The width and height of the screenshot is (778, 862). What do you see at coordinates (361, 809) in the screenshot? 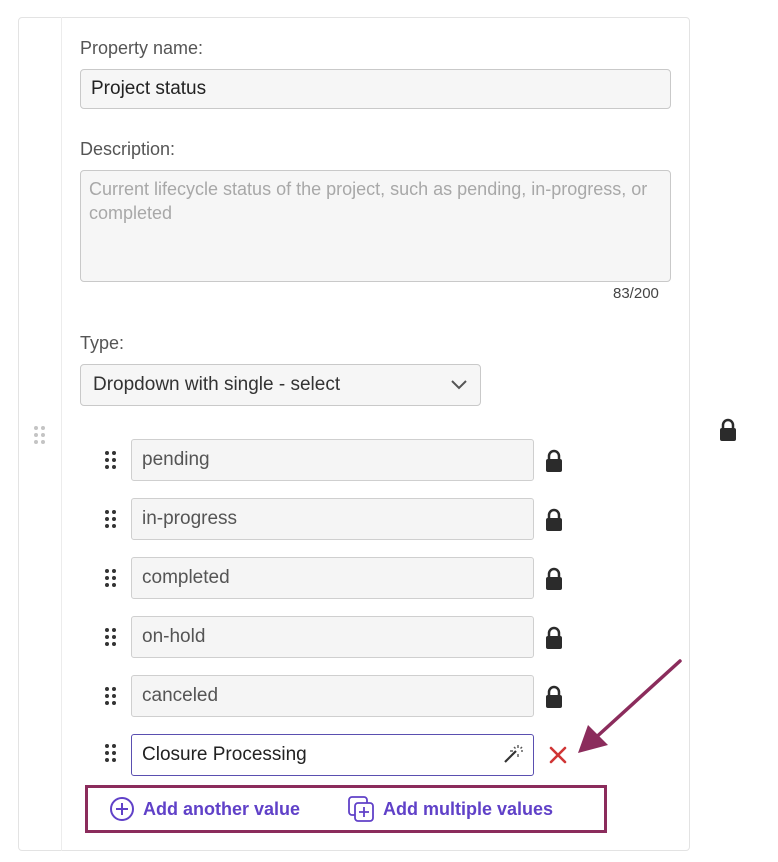
I see `add-multiple-icon` at bounding box center [361, 809].